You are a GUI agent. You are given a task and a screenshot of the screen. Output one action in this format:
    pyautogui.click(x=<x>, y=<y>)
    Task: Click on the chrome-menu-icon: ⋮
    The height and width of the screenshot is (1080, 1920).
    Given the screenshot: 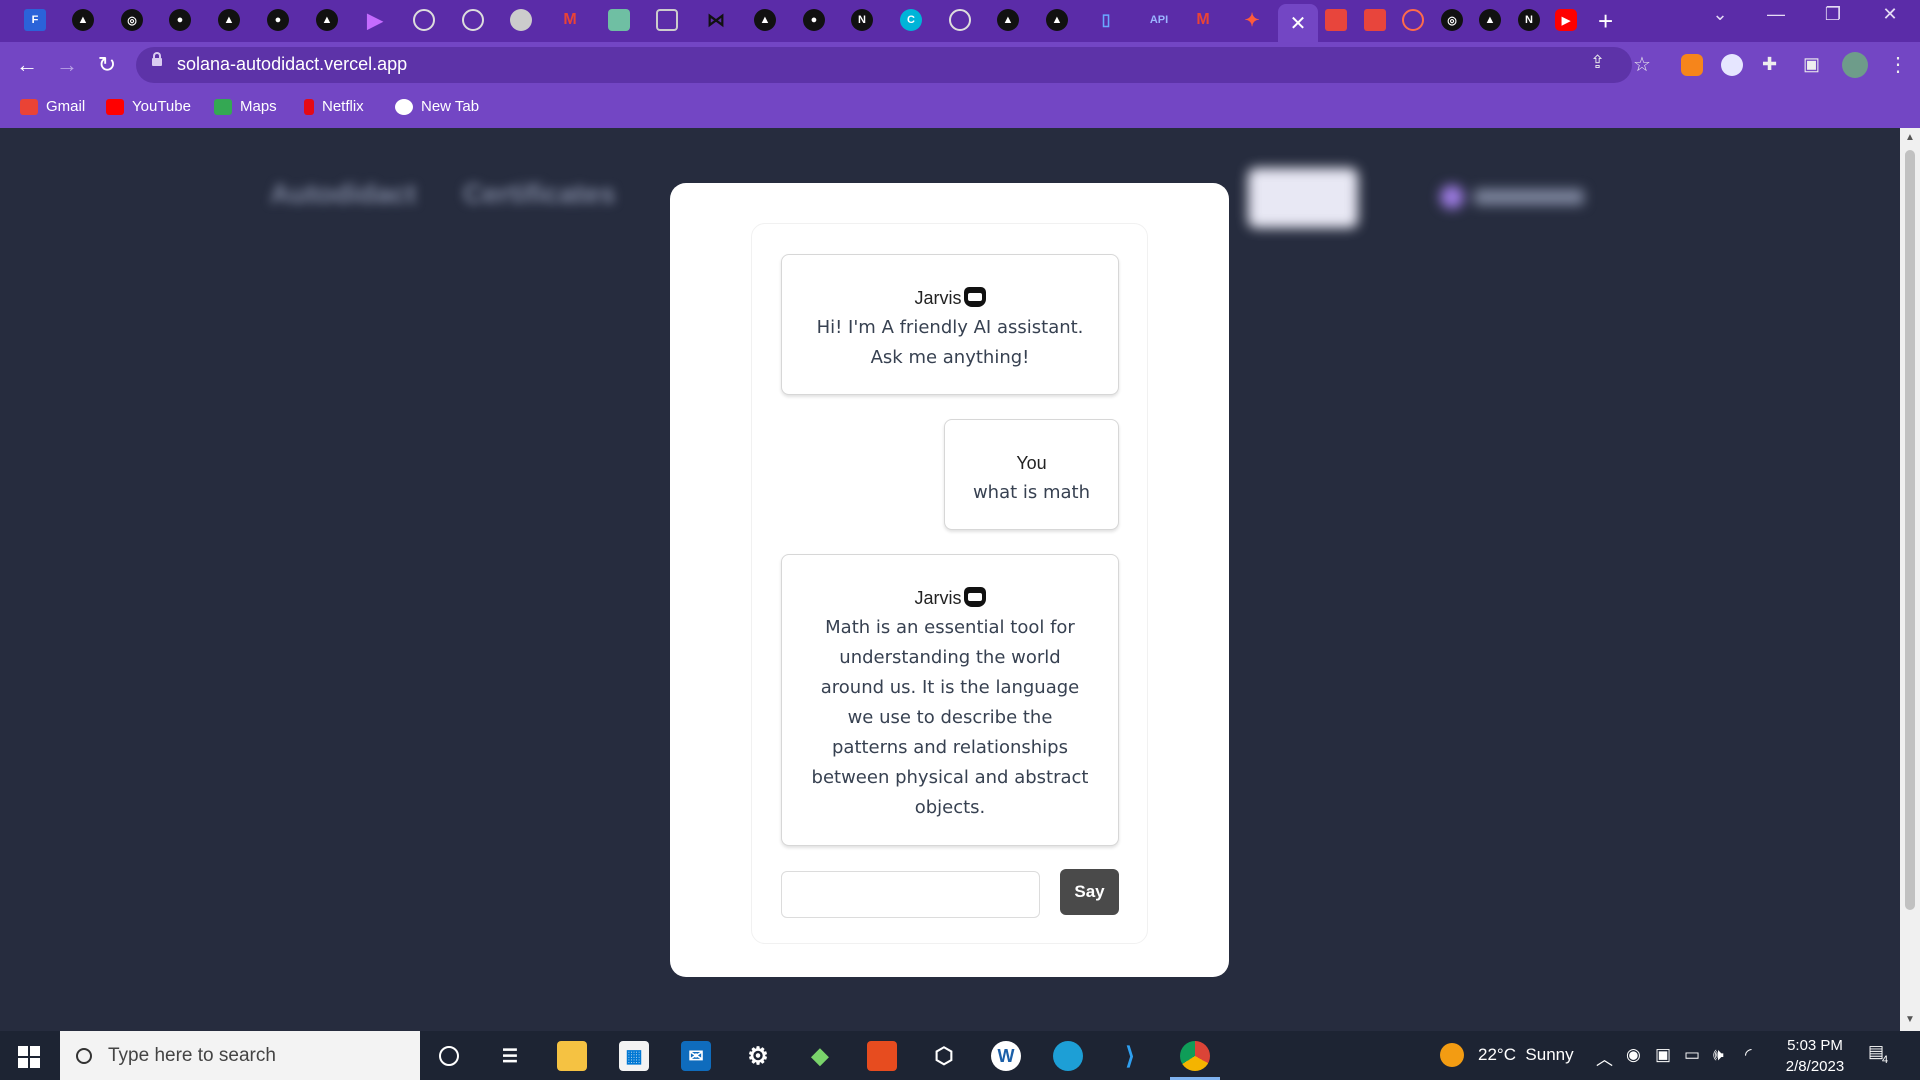 What is the action you would take?
    pyautogui.click(x=1898, y=64)
    